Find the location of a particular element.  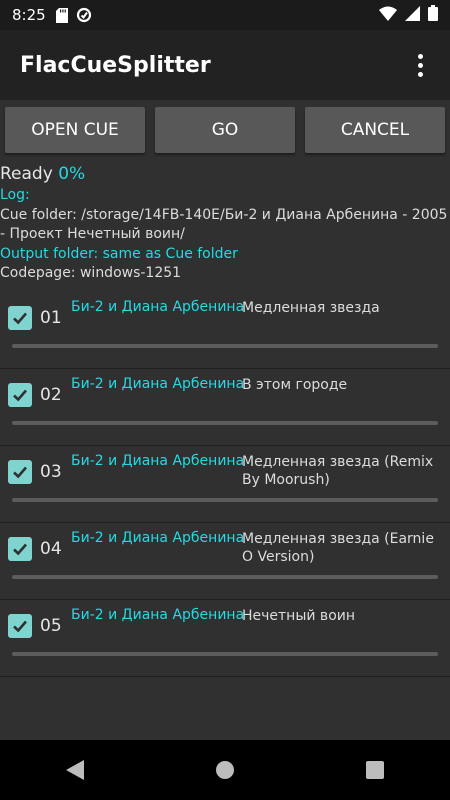

progress-percent: 0% is located at coordinates (72, 174).